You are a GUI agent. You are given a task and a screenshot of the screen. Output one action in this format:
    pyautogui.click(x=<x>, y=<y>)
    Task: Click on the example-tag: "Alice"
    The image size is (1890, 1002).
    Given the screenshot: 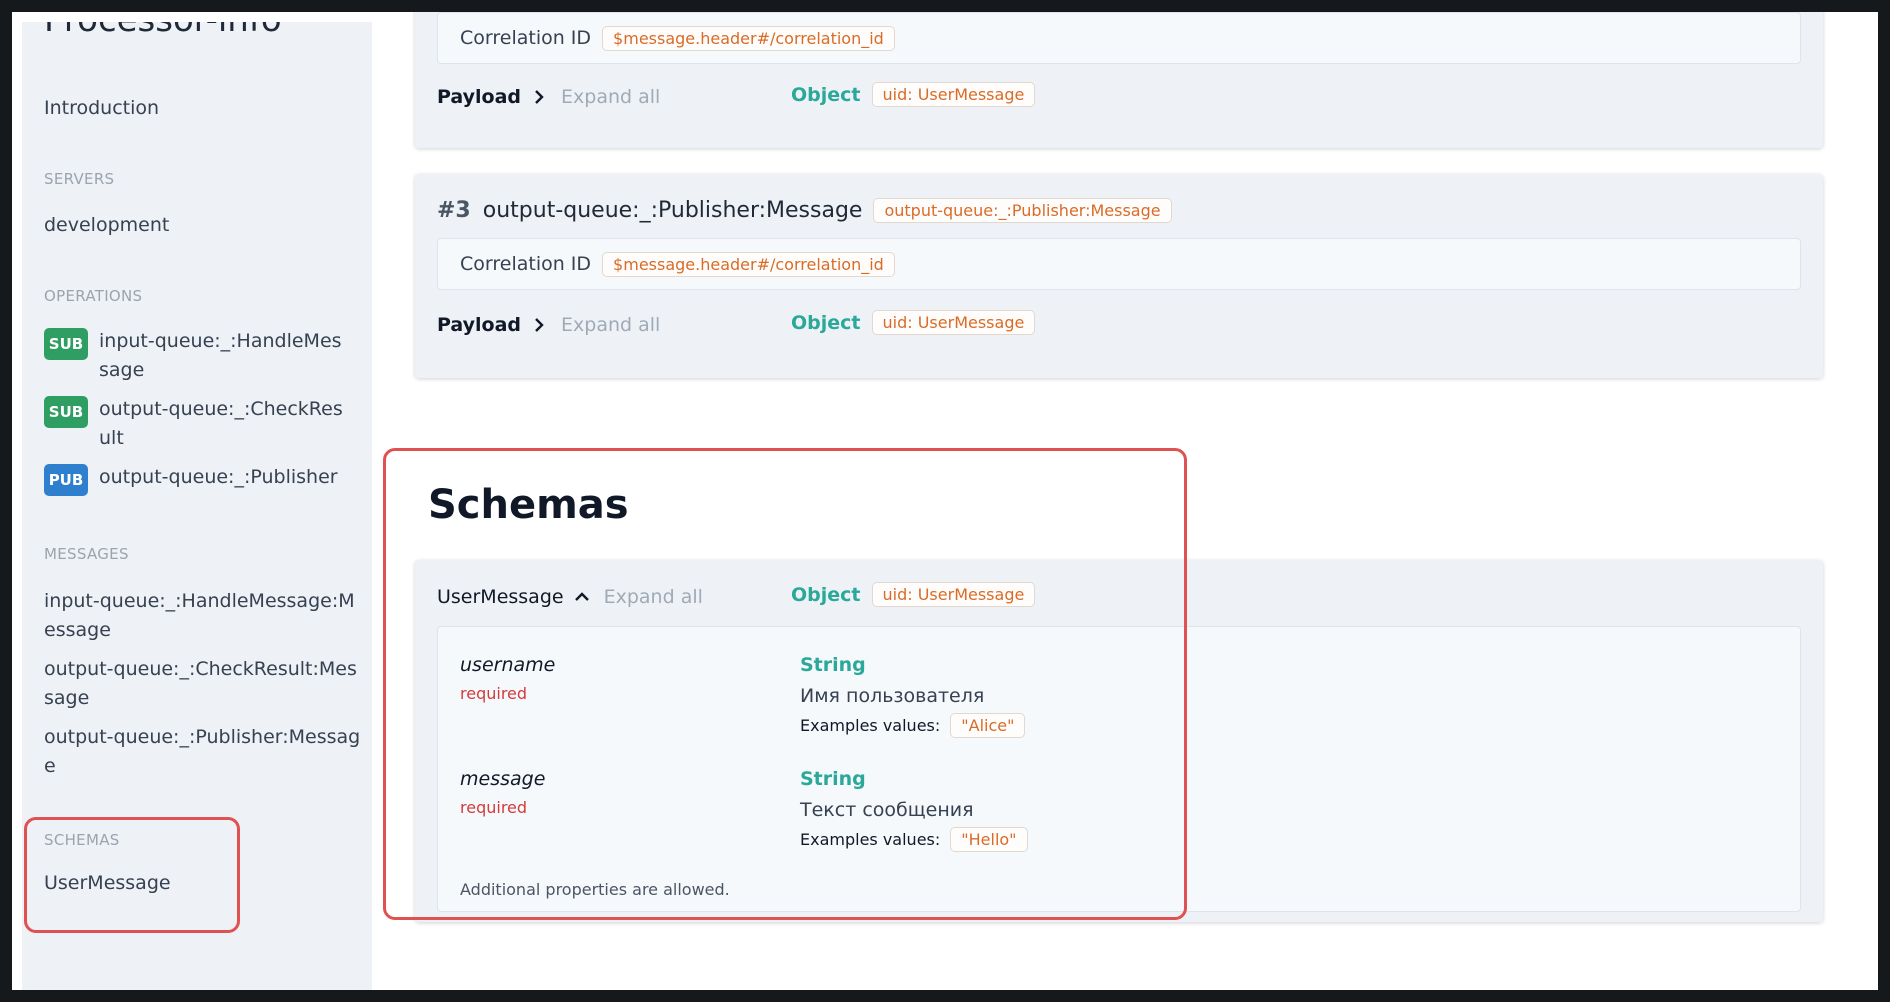 What is the action you would take?
    pyautogui.click(x=988, y=725)
    